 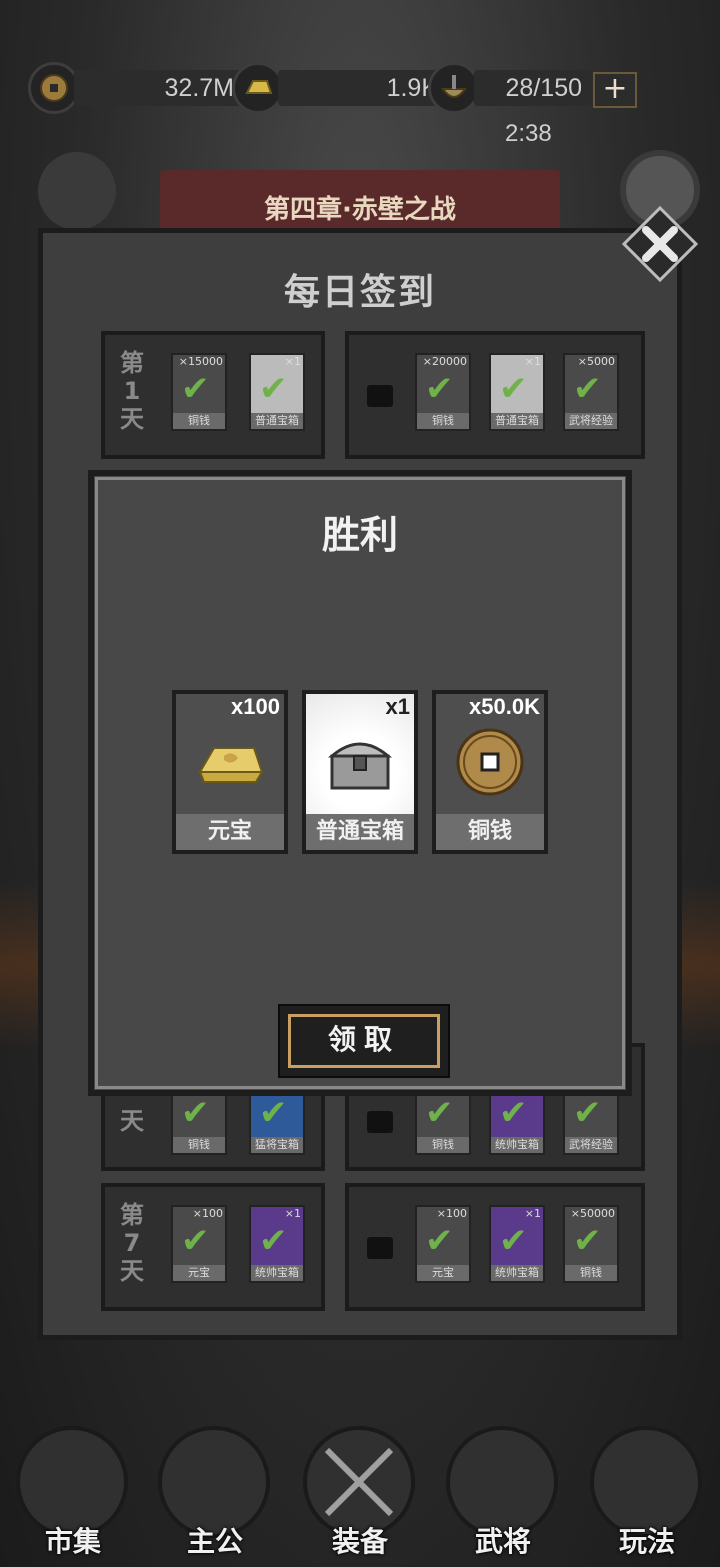 I want to click on reward-item: ×15000 ✔ 铜钱, so click(x=199, y=392).